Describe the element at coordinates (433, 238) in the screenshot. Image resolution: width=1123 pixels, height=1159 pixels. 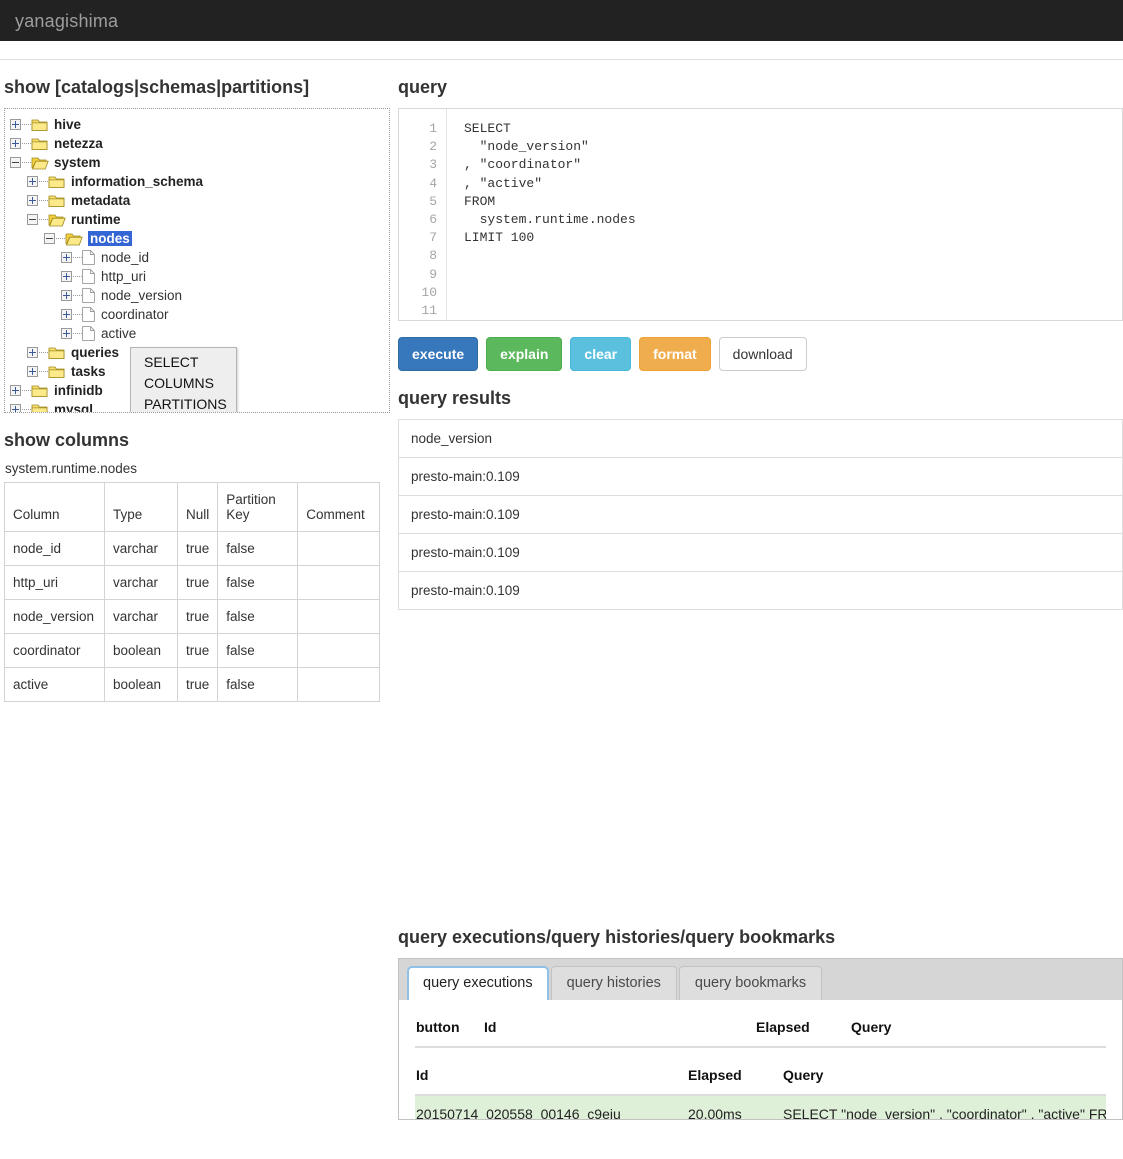
I see `line-number: 7` at that location.